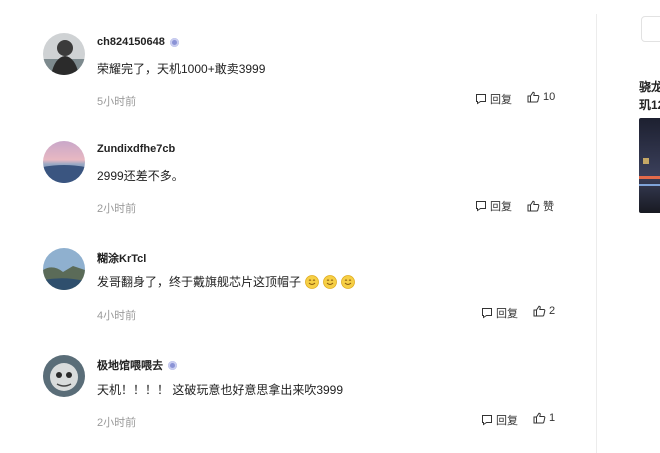  What do you see at coordinates (649, 87) in the screenshot?
I see `related-article-title-line: 骁龙` at bounding box center [649, 87].